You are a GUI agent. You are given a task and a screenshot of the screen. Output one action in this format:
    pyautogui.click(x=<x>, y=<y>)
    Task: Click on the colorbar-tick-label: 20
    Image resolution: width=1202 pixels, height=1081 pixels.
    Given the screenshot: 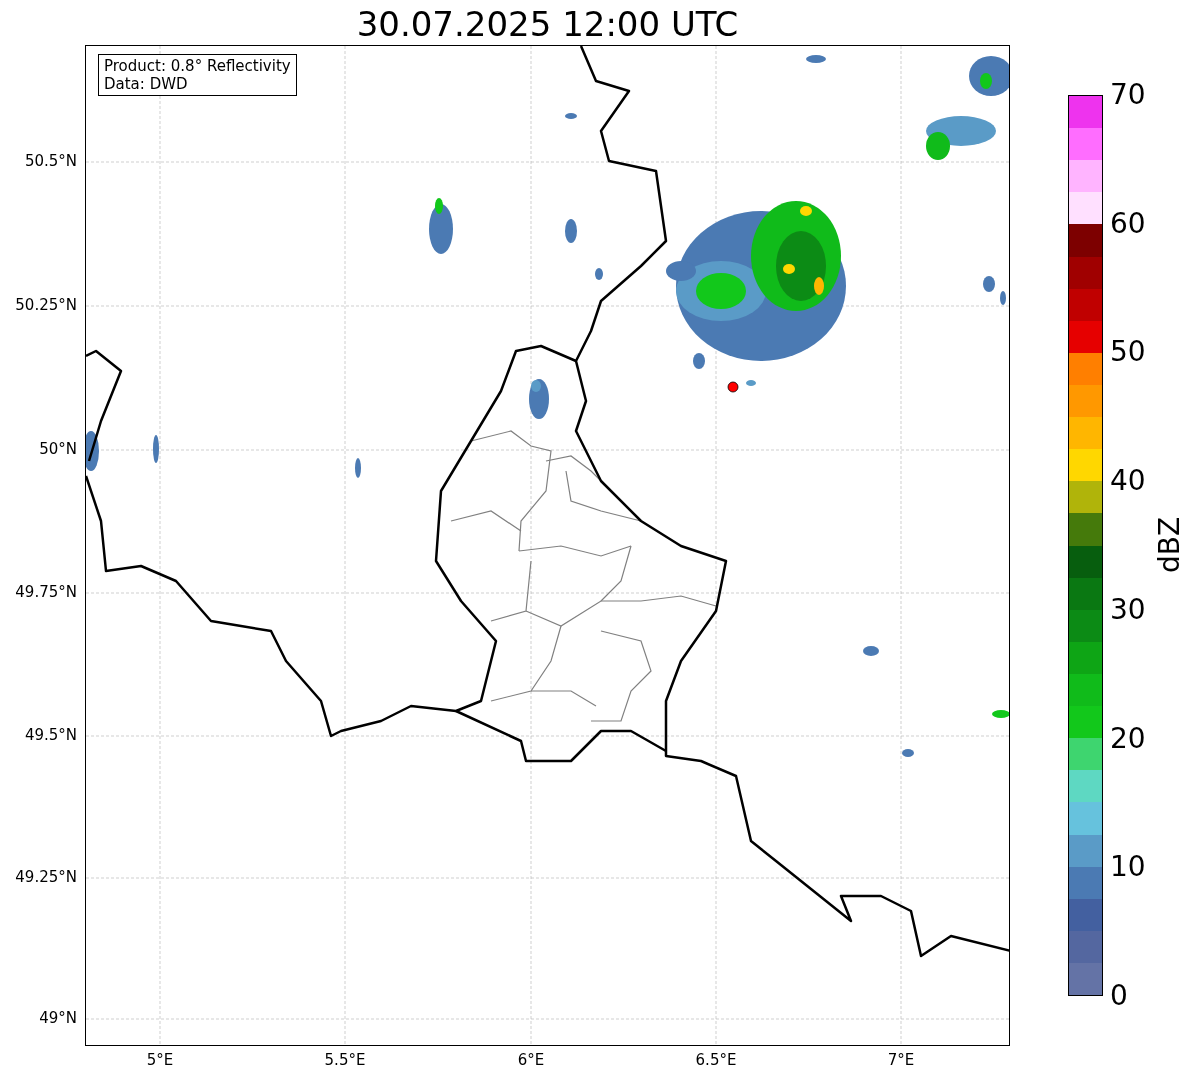 What is the action you would take?
    pyautogui.click(x=1128, y=738)
    